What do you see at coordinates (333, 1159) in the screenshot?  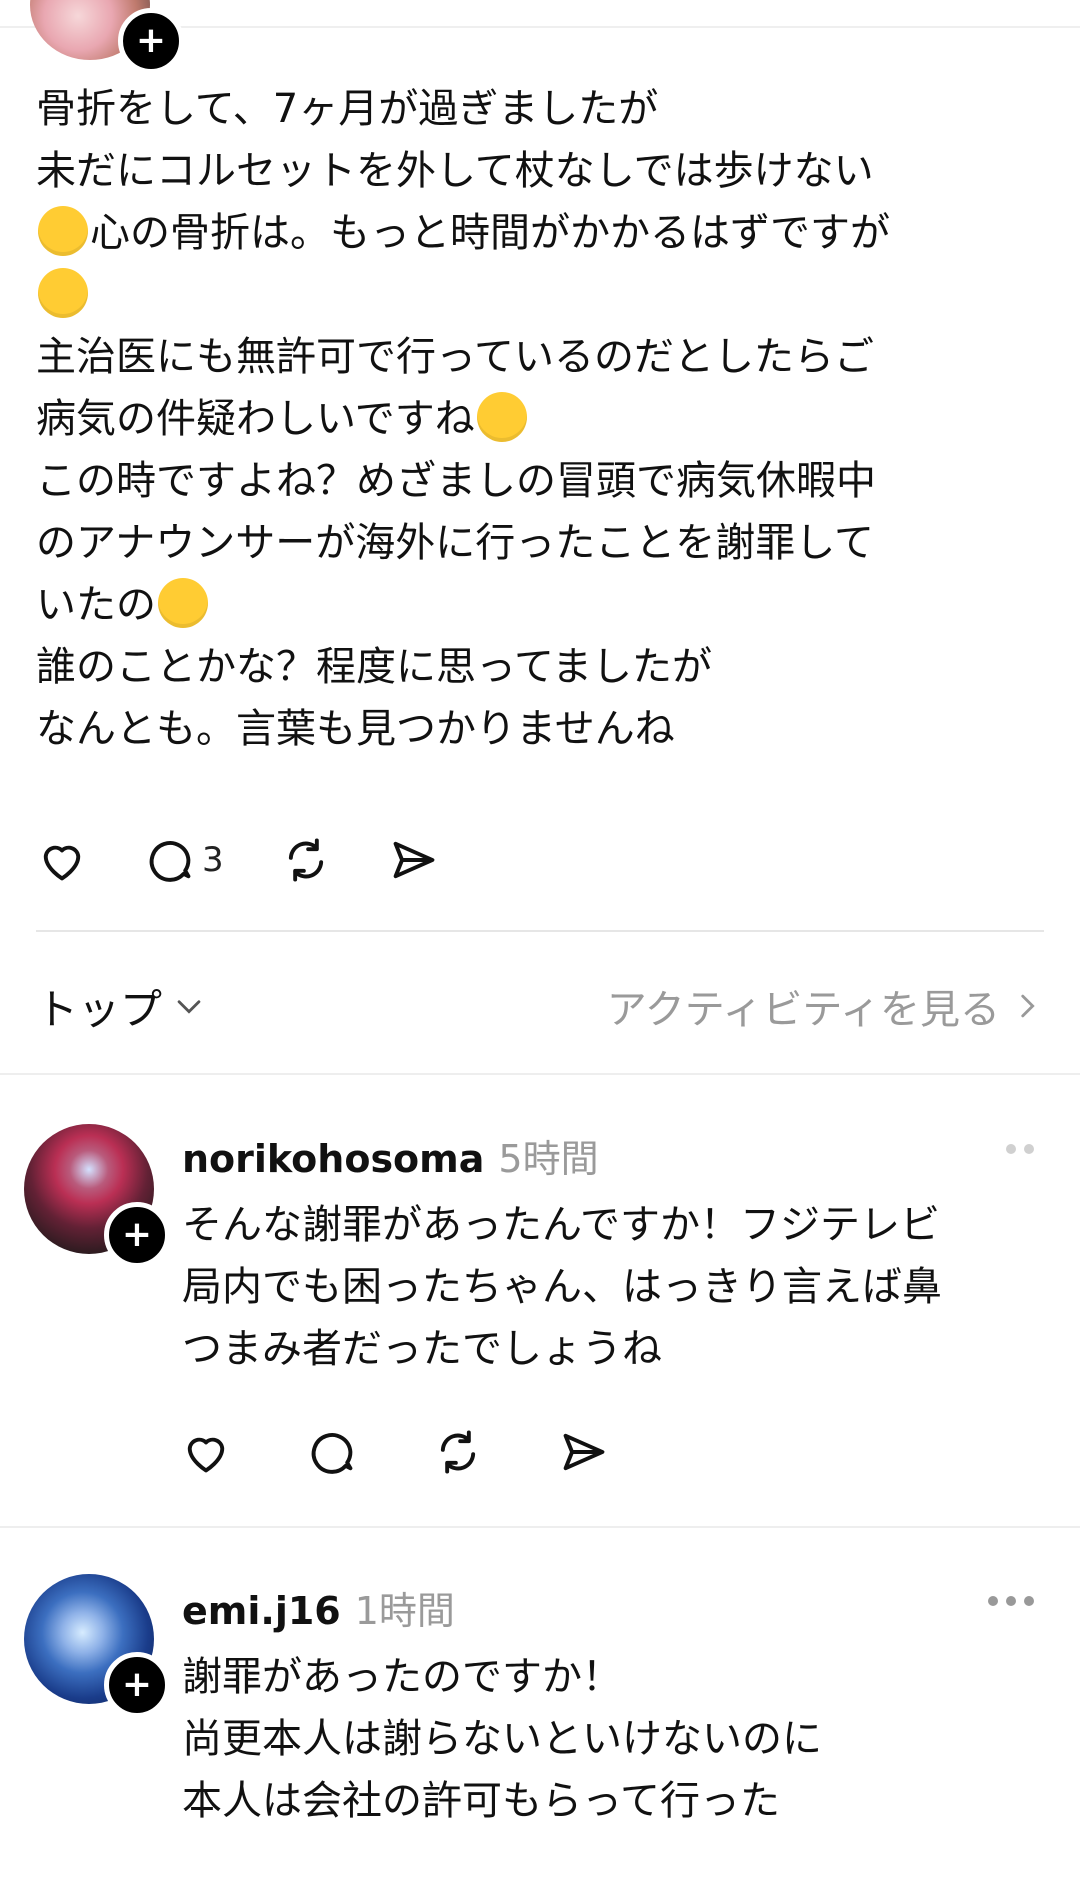 I see `username: norikohosoma` at bounding box center [333, 1159].